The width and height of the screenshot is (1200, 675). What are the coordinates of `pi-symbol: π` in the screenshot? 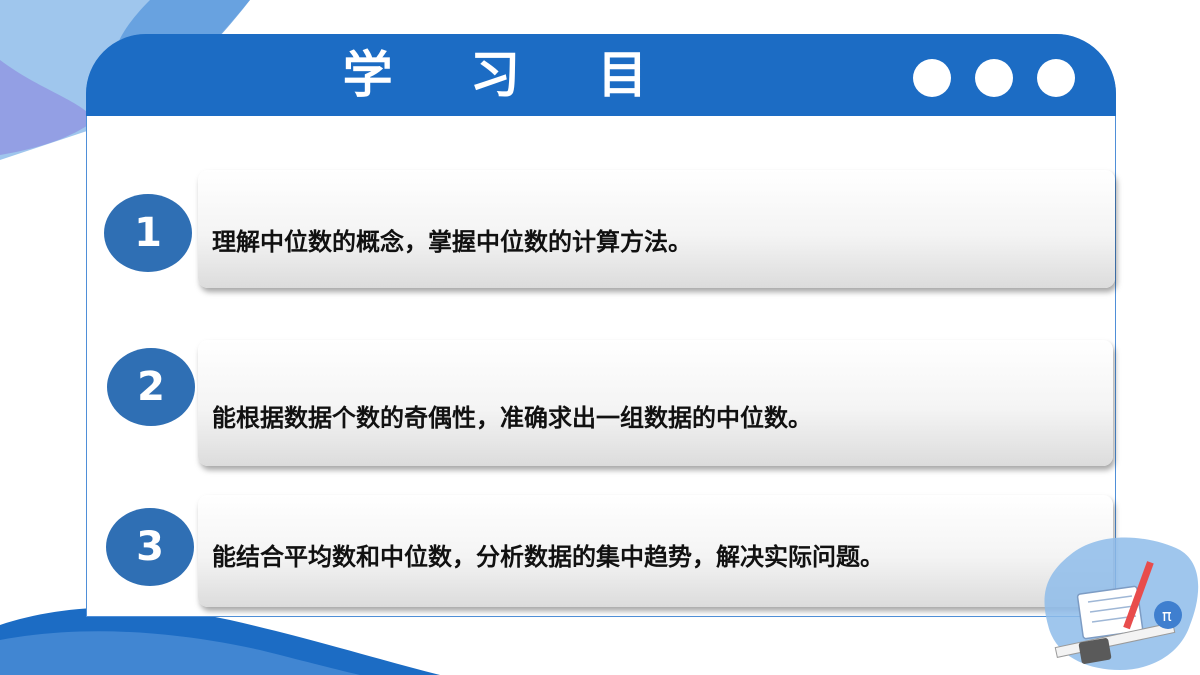 It's located at (1167, 615).